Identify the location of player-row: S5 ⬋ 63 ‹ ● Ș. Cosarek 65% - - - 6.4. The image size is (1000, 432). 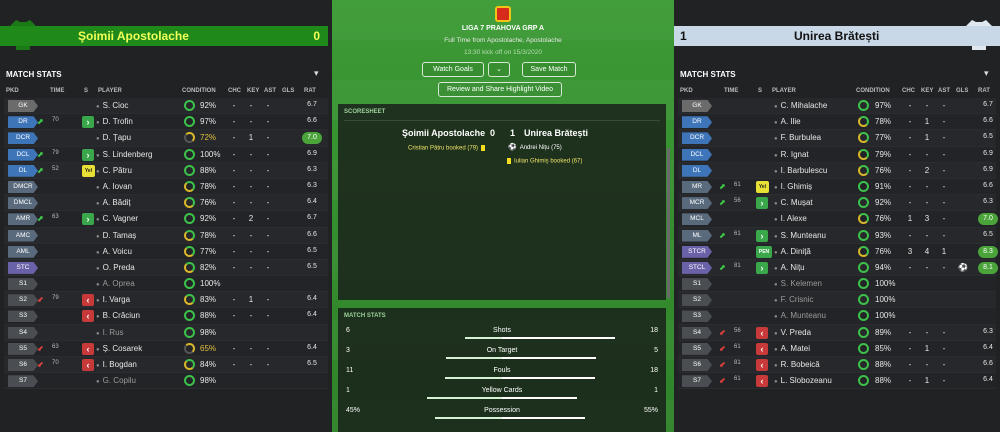
(166, 348).